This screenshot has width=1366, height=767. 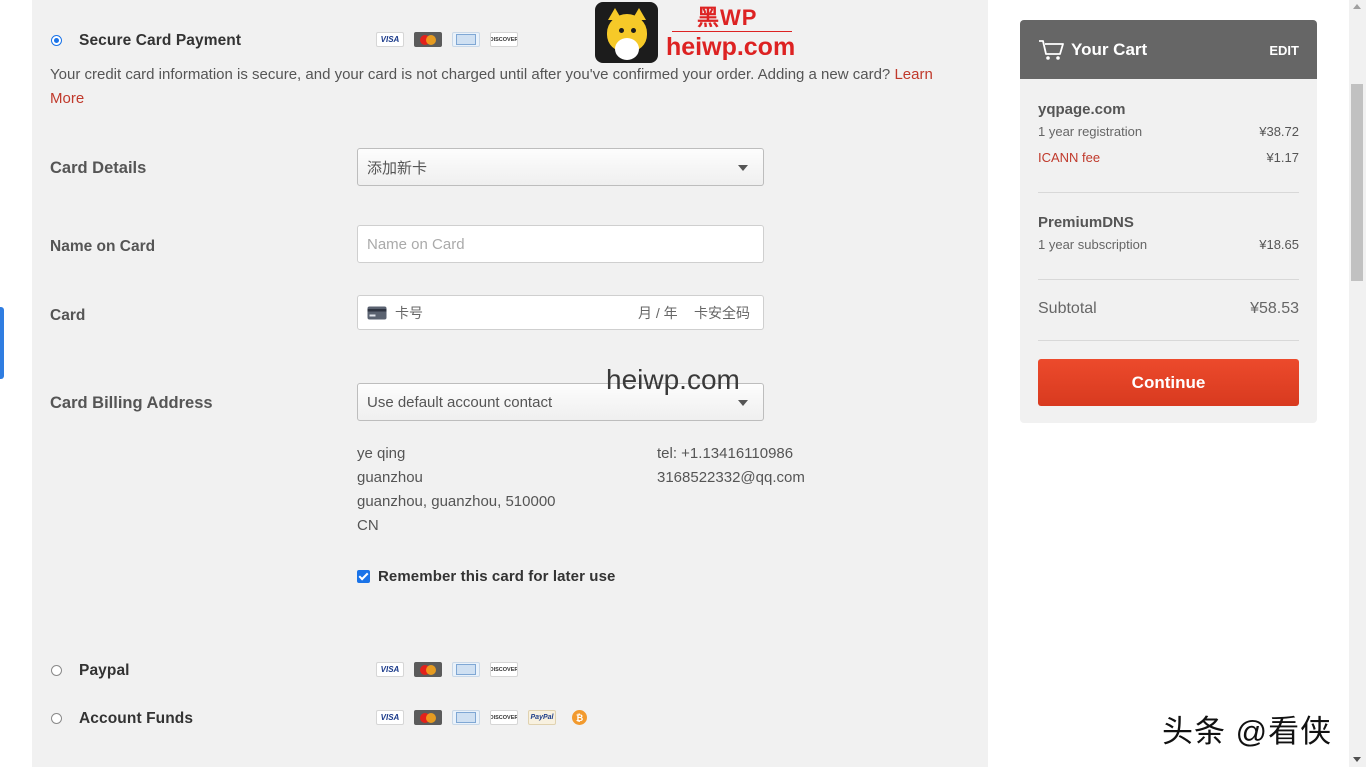 What do you see at coordinates (1279, 244) in the screenshot?
I see `cart-item-dns-price: ¥18.65` at bounding box center [1279, 244].